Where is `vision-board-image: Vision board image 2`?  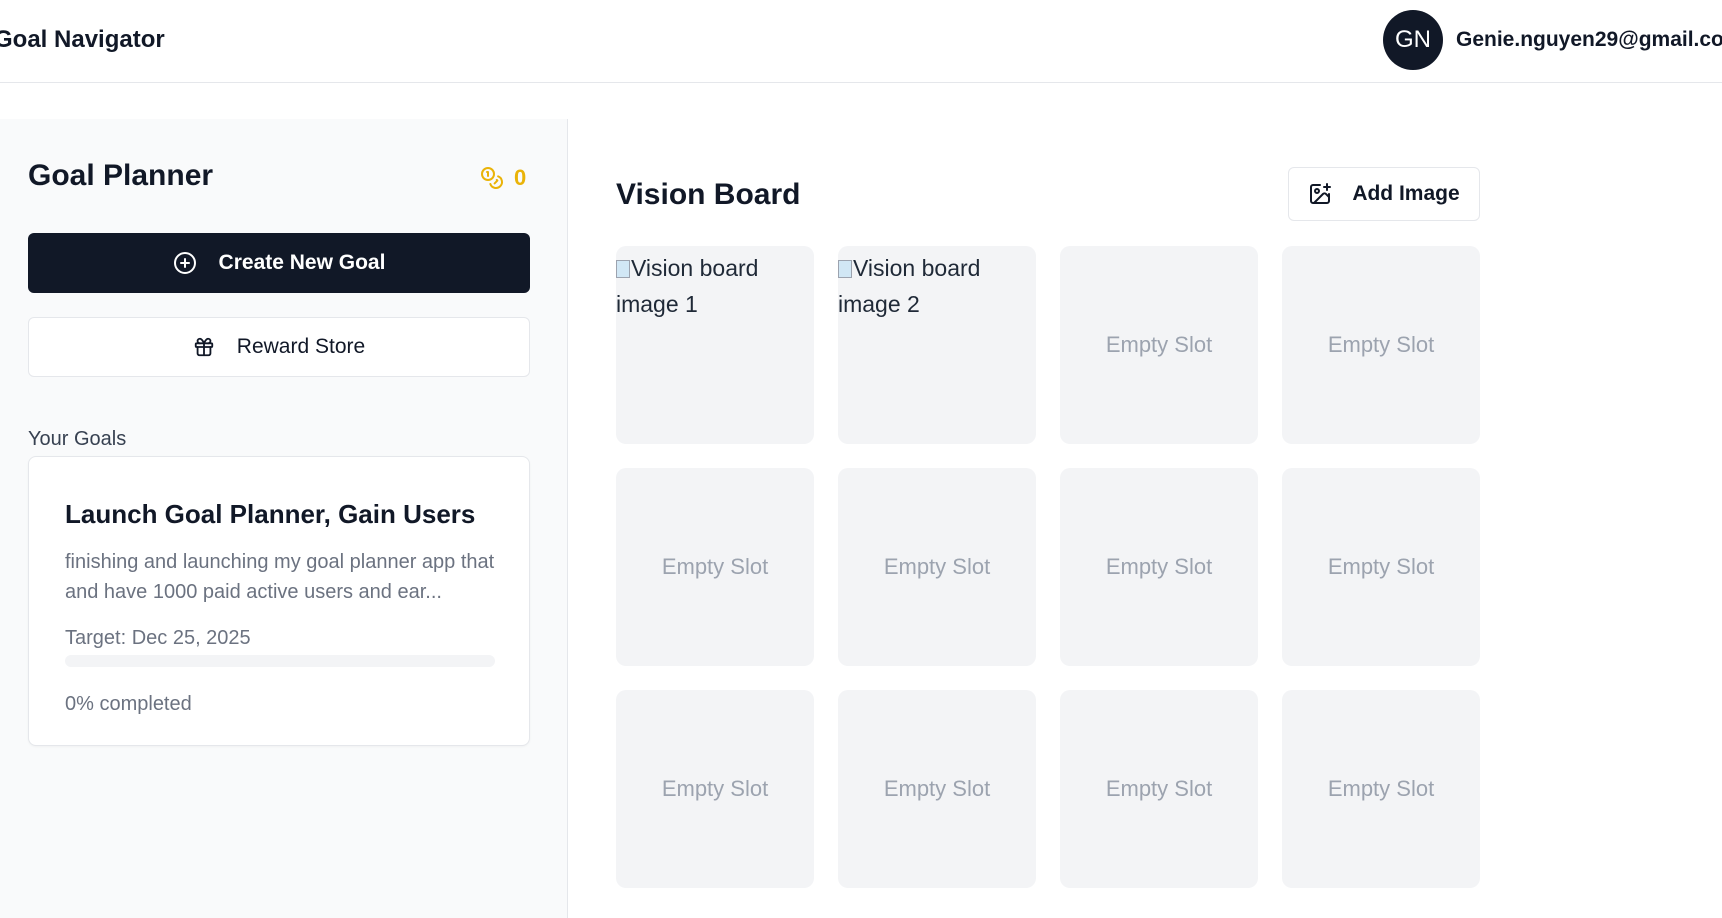 vision-board-image: Vision board image 2 is located at coordinates (937, 345).